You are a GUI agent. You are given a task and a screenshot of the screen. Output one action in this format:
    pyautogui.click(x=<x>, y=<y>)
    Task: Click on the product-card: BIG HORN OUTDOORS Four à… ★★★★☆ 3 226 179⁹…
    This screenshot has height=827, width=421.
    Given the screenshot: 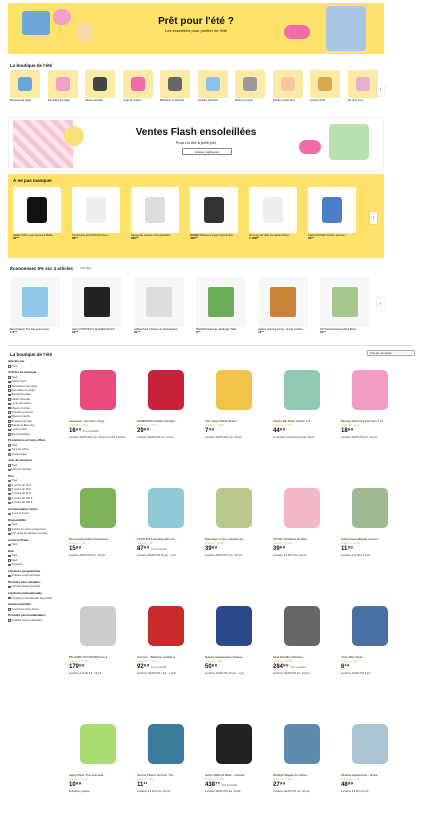 What is the action you would take?
    pyautogui.click(x=98, y=652)
    